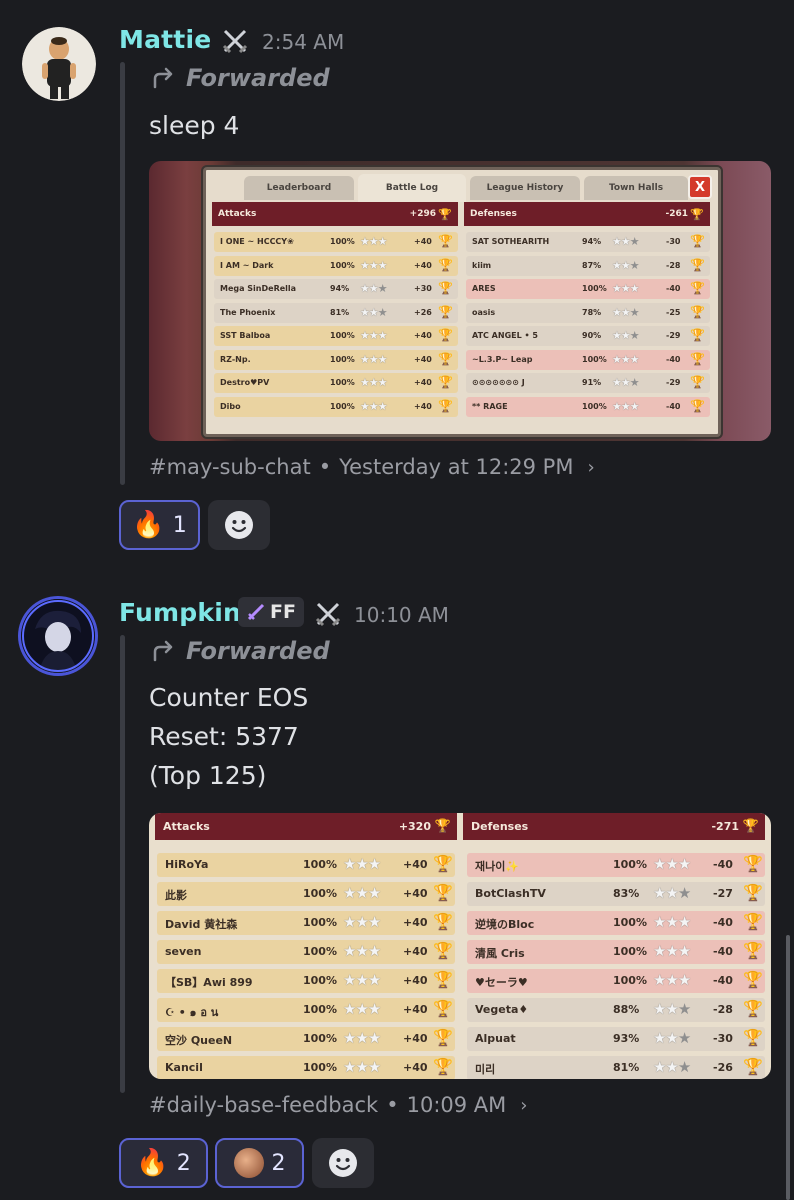 This screenshot has height=1200, width=794. Describe the element at coordinates (422, 214) in the screenshot. I see `attacks-total: +296` at that location.